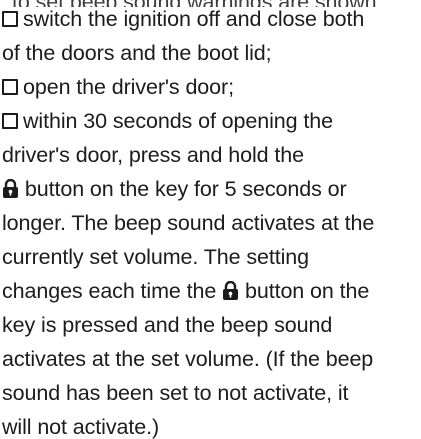  Describe the element at coordinates (156, 257) in the screenshot. I see `step-3-line-5: currently set volume. The setting` at that location.